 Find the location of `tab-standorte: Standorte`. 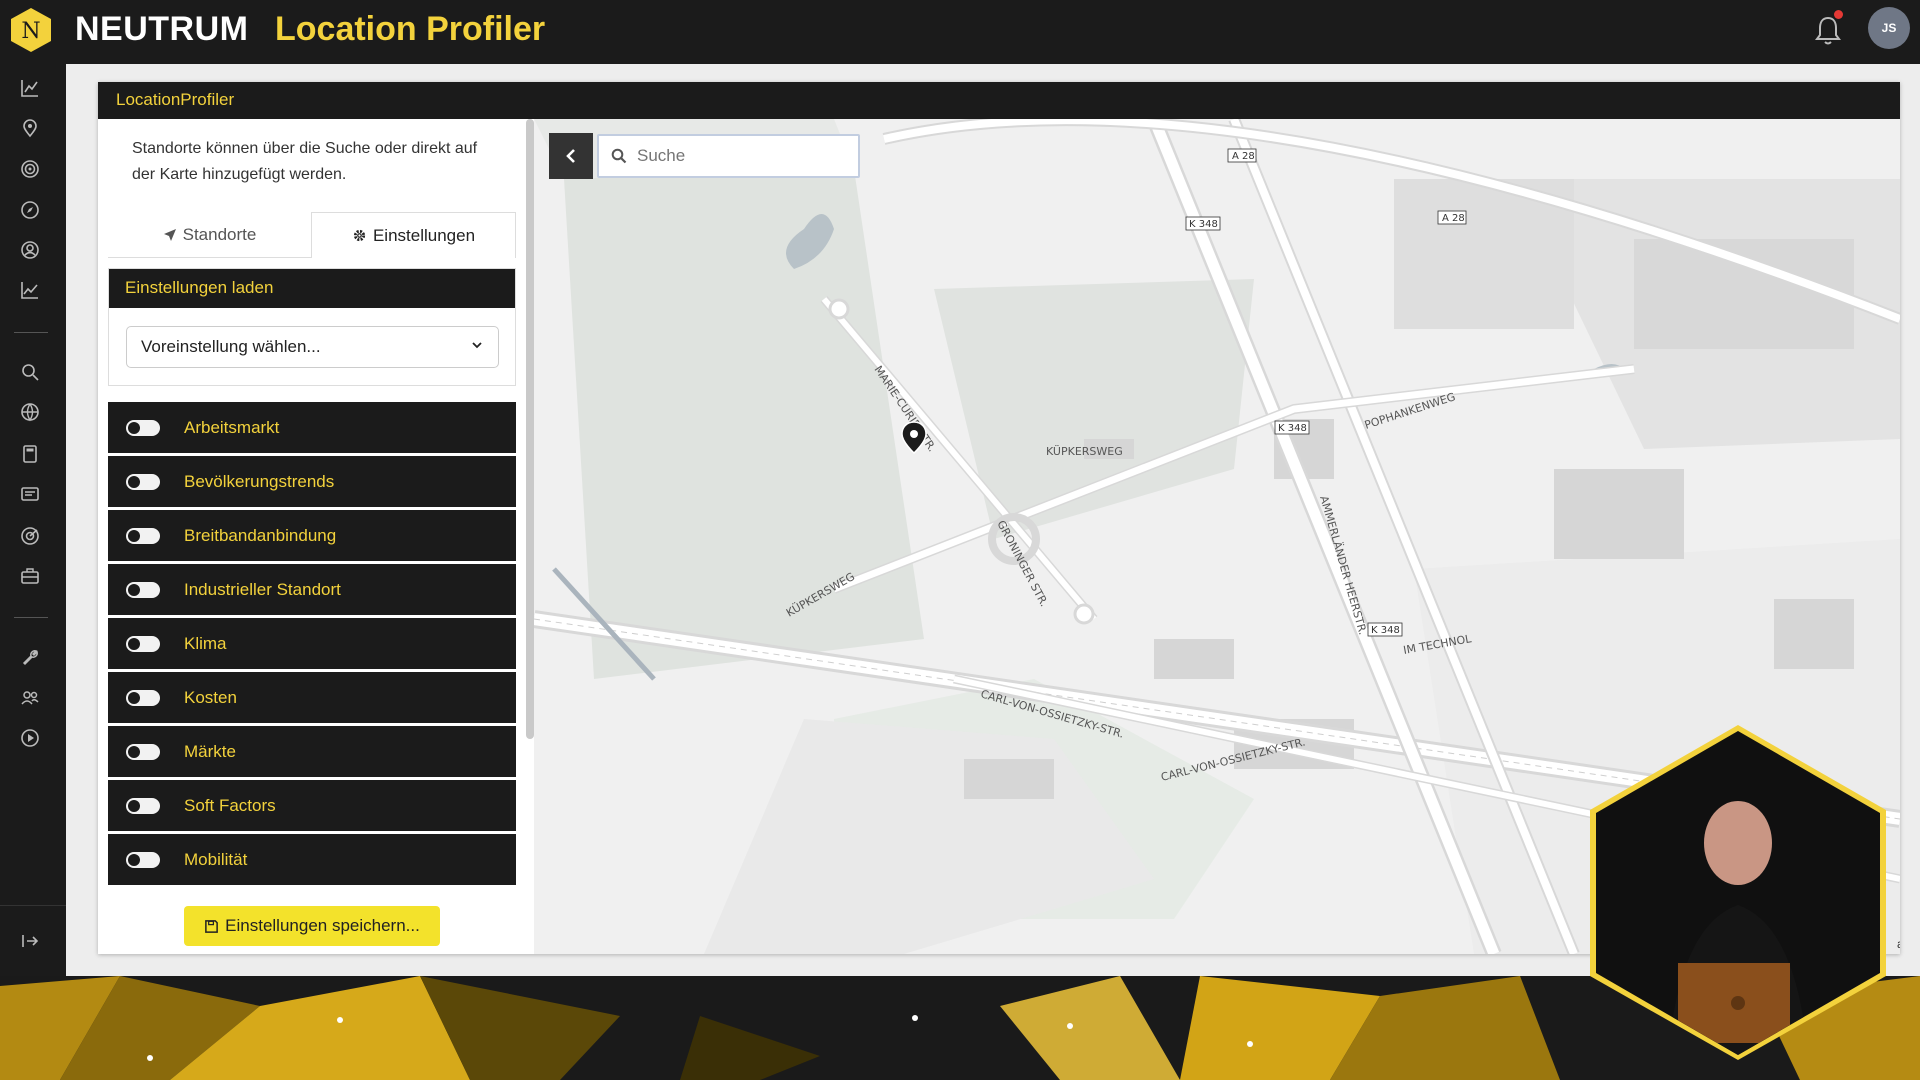

tab-standorte: Standorte is located at coordinates (209, 235).